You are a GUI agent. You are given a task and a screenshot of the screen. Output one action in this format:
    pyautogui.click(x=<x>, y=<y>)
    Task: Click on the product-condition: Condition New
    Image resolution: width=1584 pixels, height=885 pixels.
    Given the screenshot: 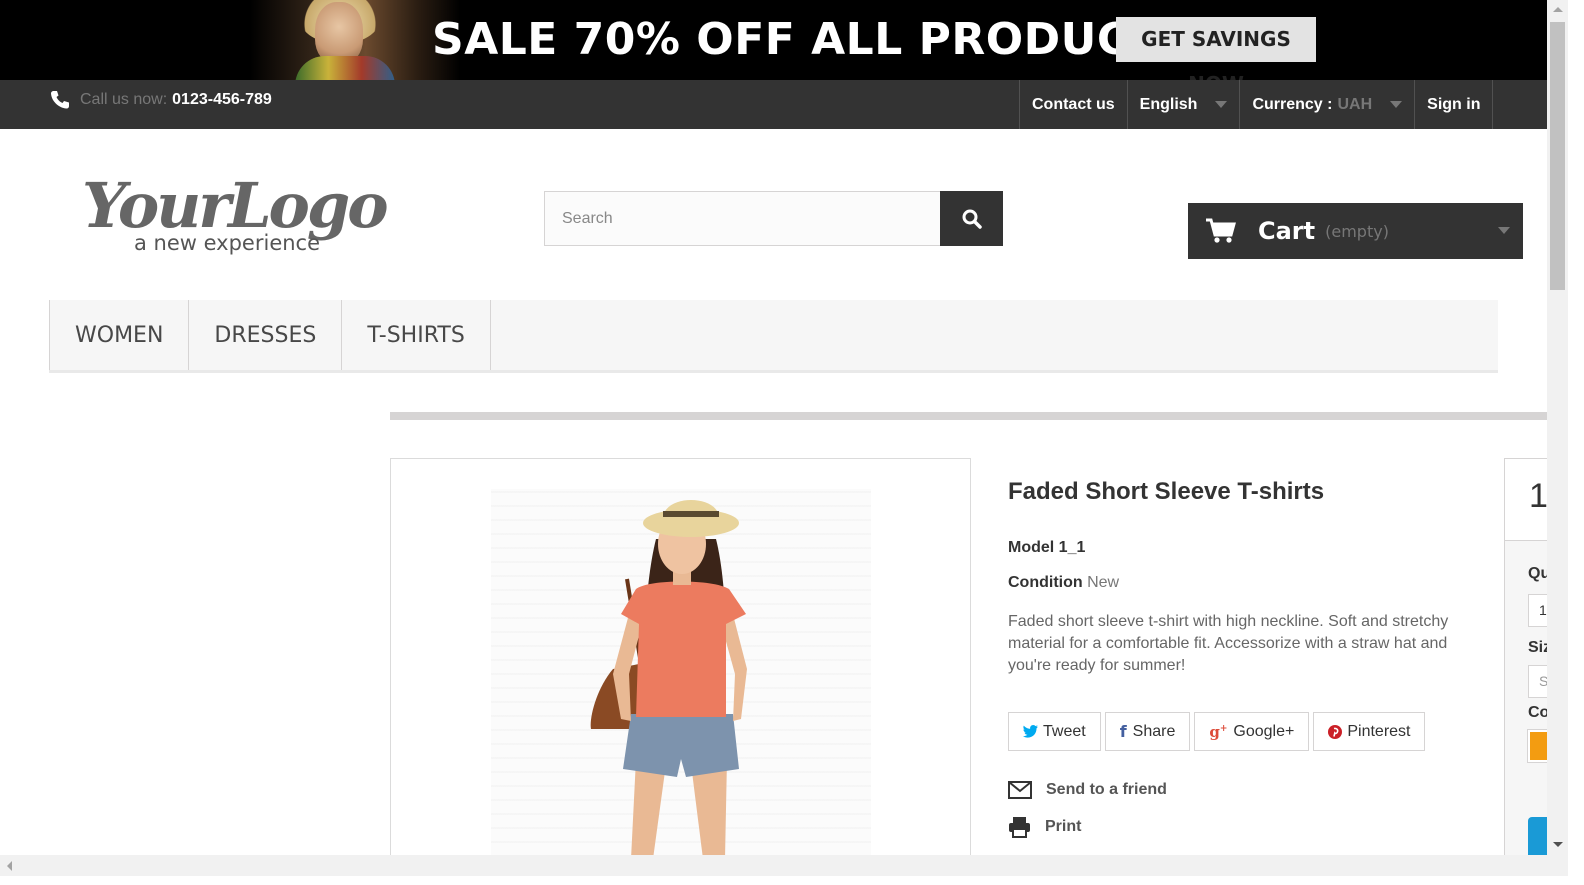 What is the action you would take?
    pyautogui.click(x=1243, y=583)
    